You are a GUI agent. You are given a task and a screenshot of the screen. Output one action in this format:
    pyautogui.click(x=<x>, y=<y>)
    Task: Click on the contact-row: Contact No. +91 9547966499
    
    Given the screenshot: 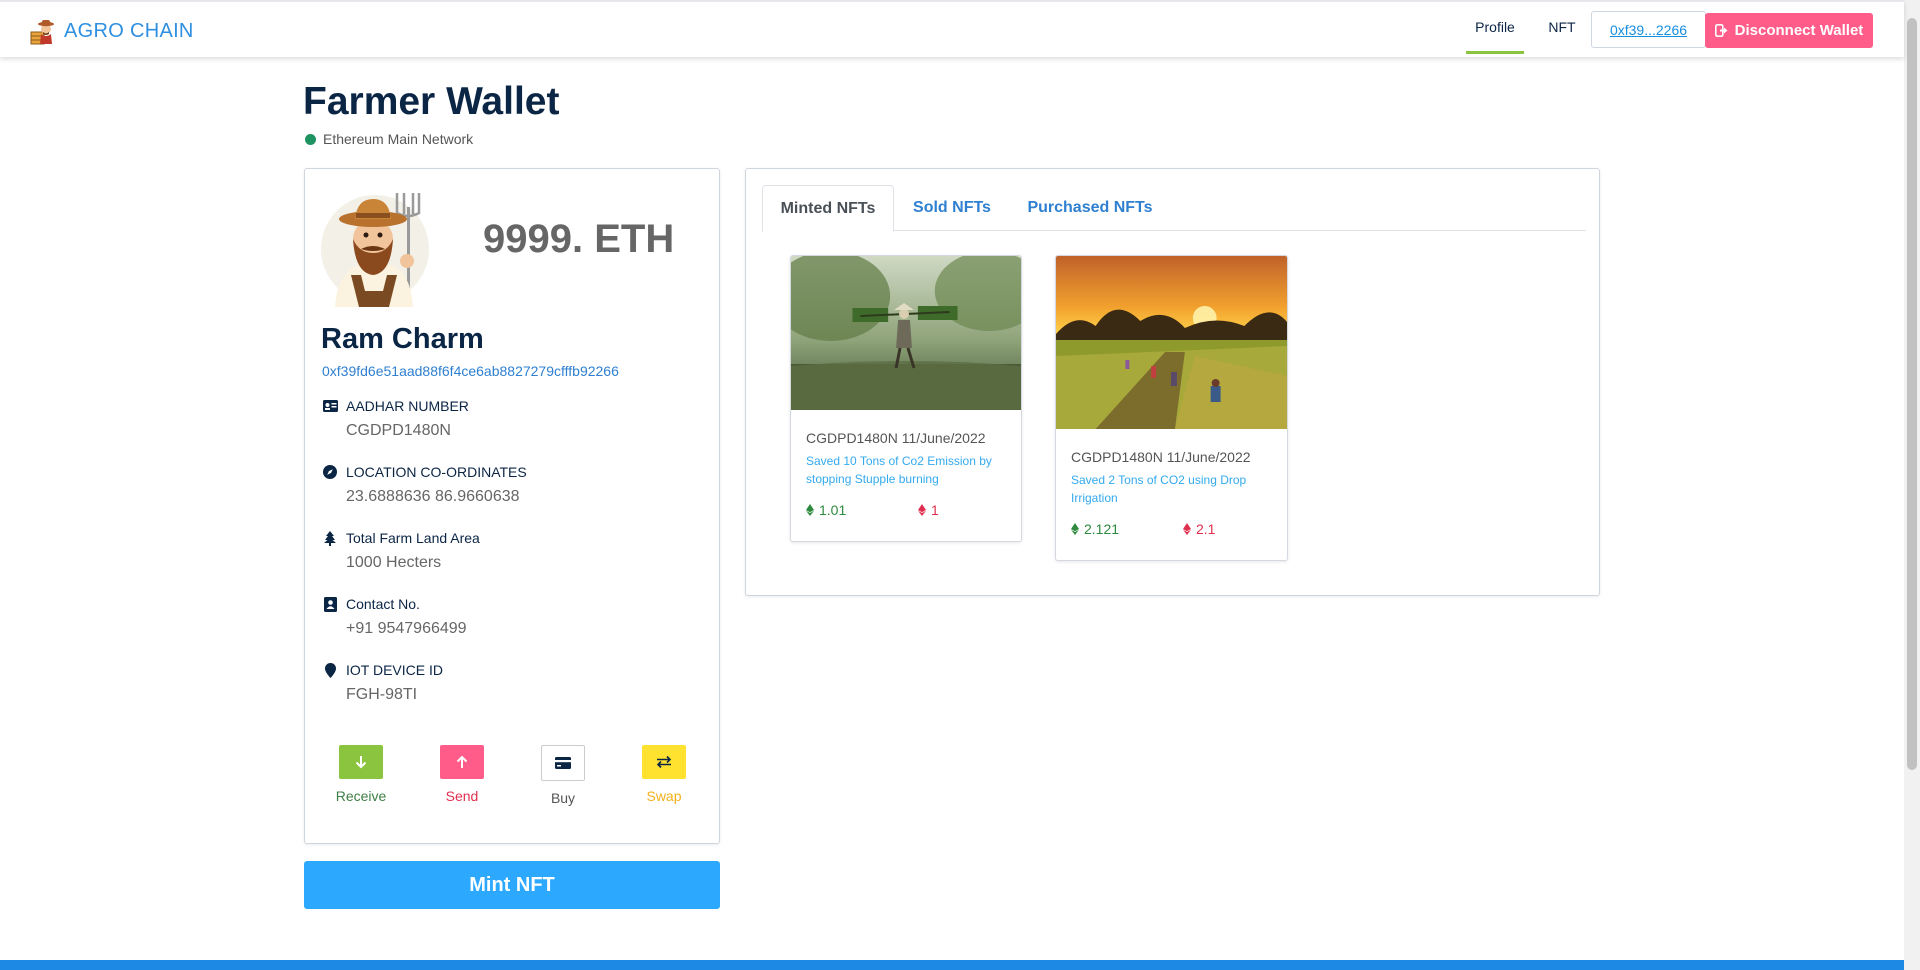 What is the action you would take?
    pyautogui.click(x=512, y=617)
    